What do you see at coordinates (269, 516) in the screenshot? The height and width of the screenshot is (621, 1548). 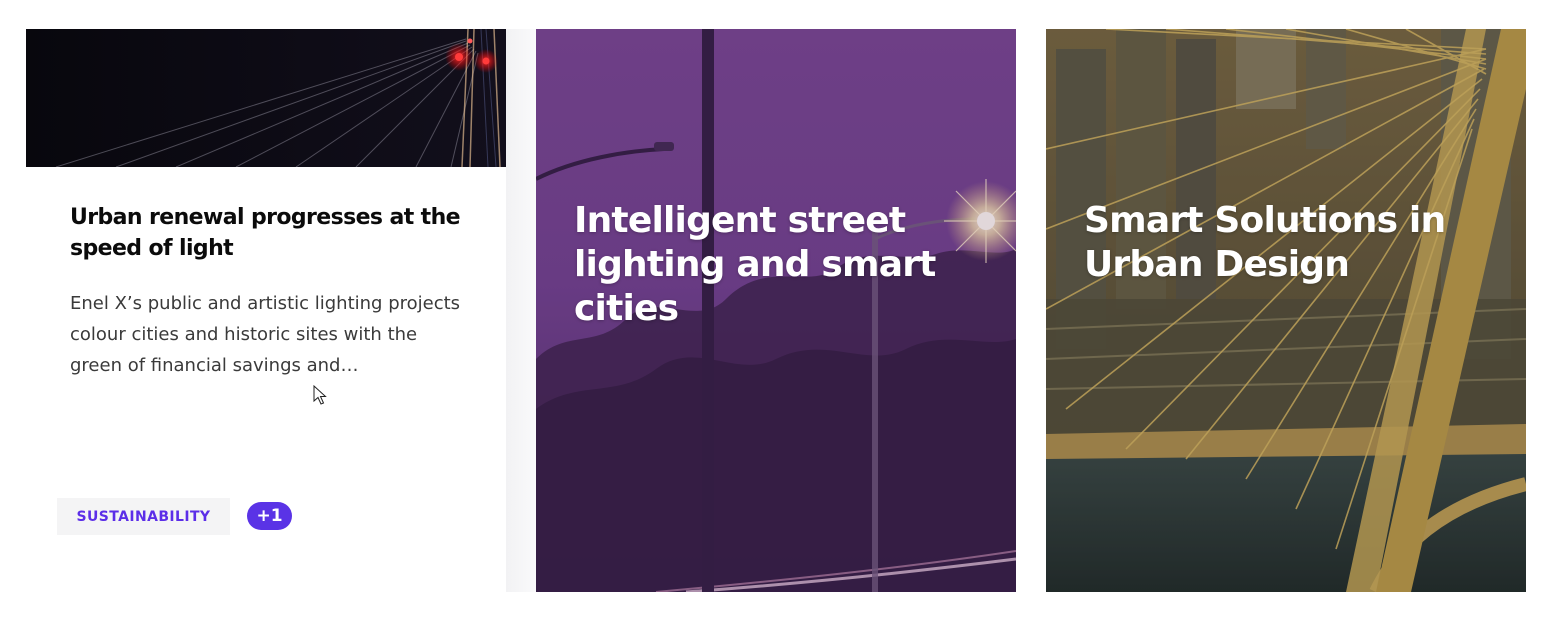 I see `more-tags-badge: +1` at bounding box center [269, 516].